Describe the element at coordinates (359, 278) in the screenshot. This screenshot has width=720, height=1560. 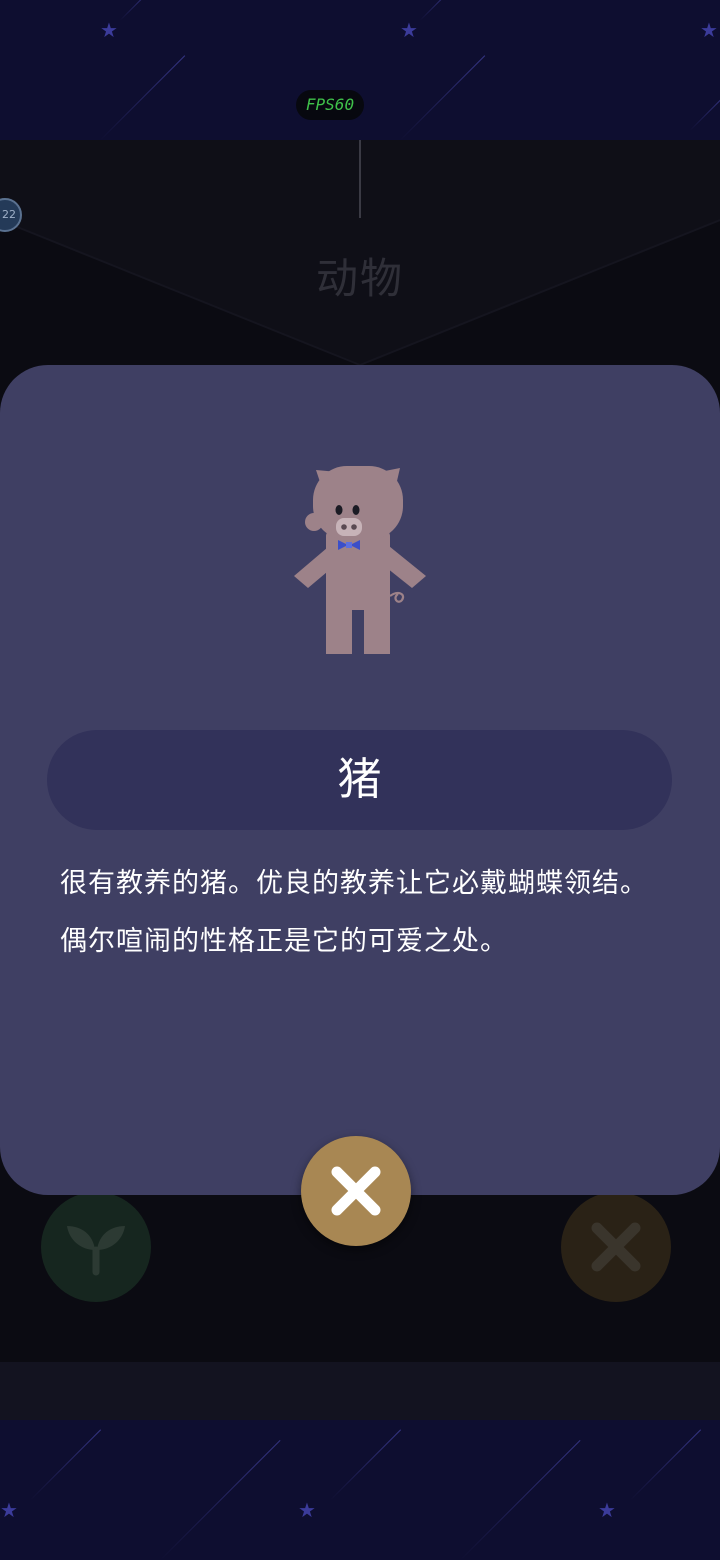
I see `category-title: 动物` at that location.